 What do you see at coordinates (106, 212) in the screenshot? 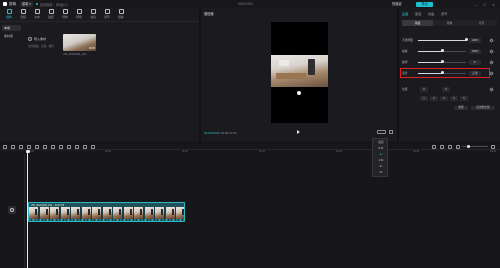
I see `video-clip: VID_20201108_100... 00:07:05` at bounding box center [106, 212].